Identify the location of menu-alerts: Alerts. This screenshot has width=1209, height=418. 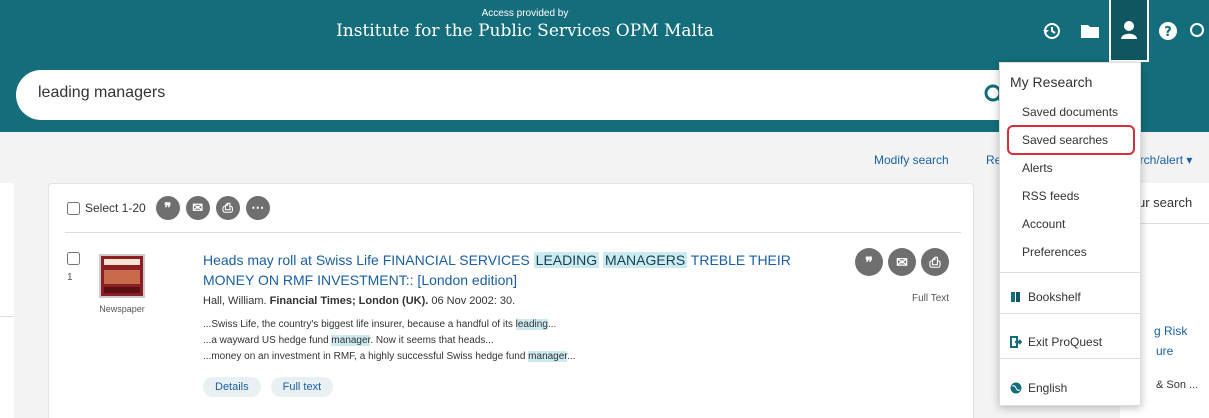
(1037, 168).